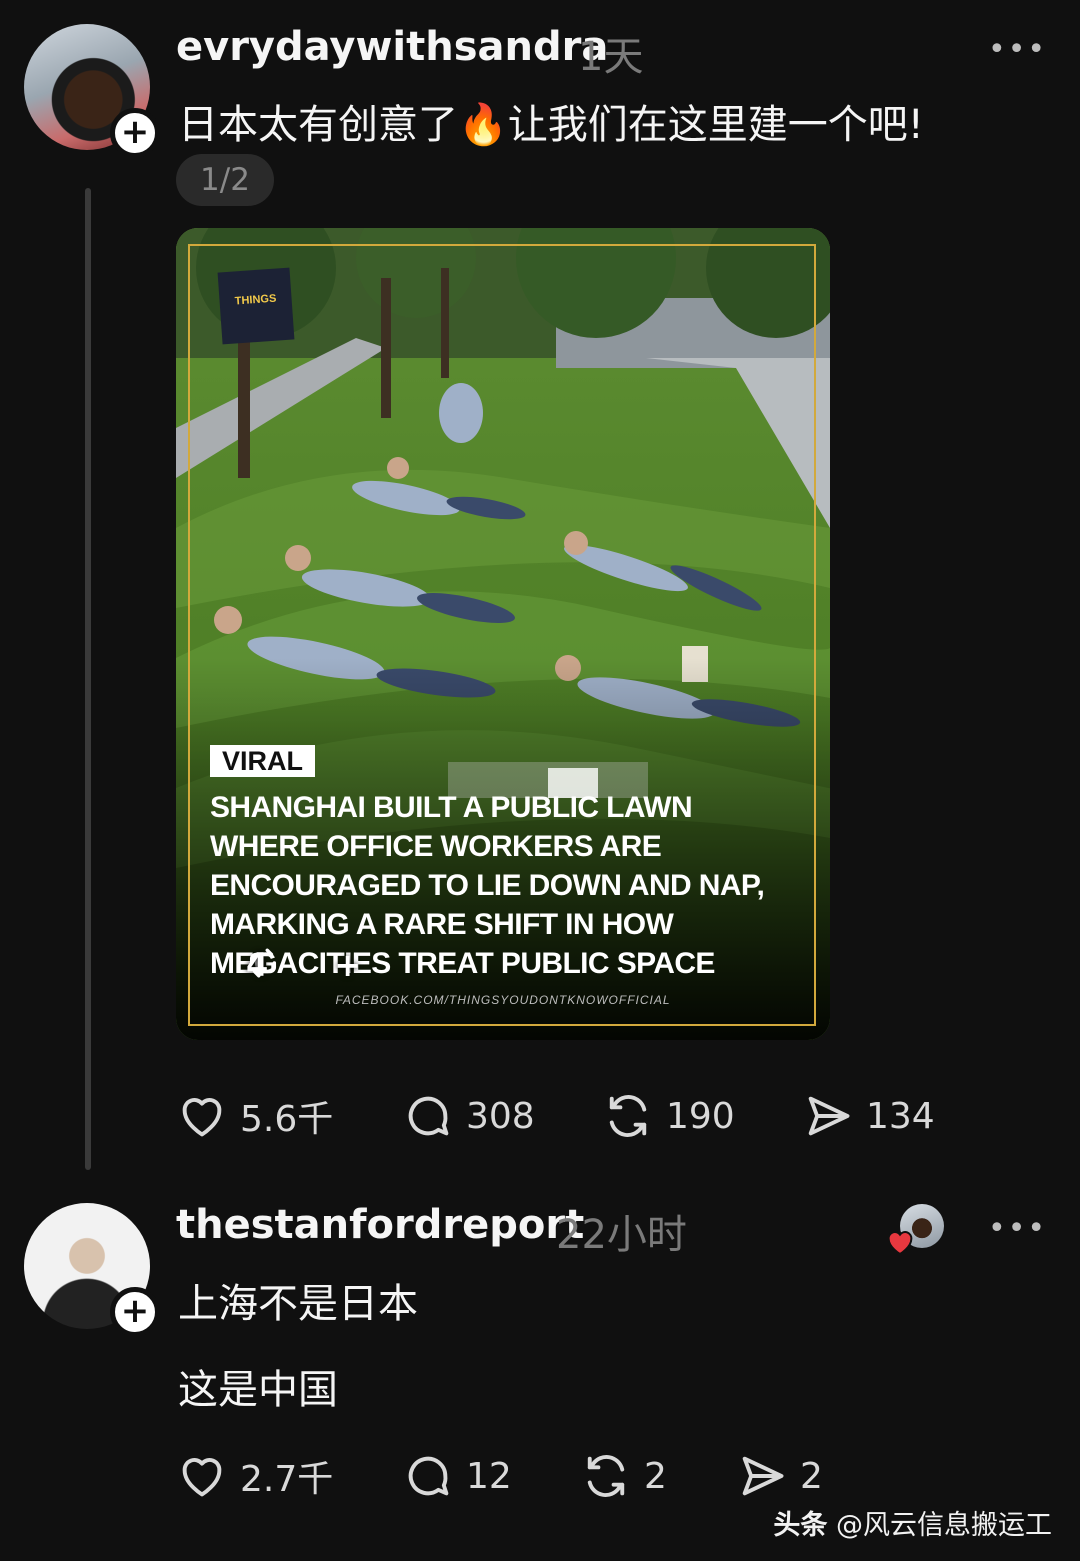 The image size is (1080, 1561). What do you see at coordinates (298, 1304) in the screenshot?
I see `reply-text-line1: 上海不是日本` at bounding box center [298, 1304].